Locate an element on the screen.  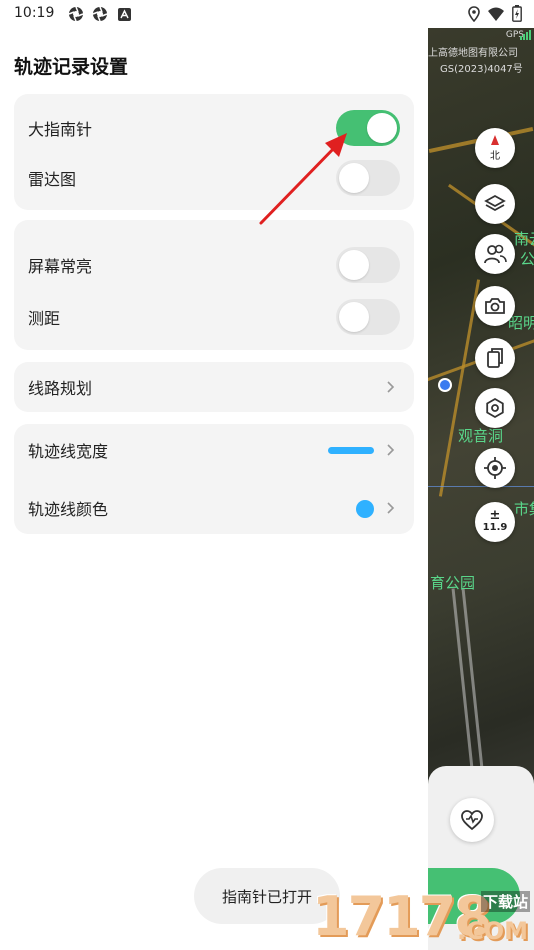
location-icon is located at coordinates (474, 13).